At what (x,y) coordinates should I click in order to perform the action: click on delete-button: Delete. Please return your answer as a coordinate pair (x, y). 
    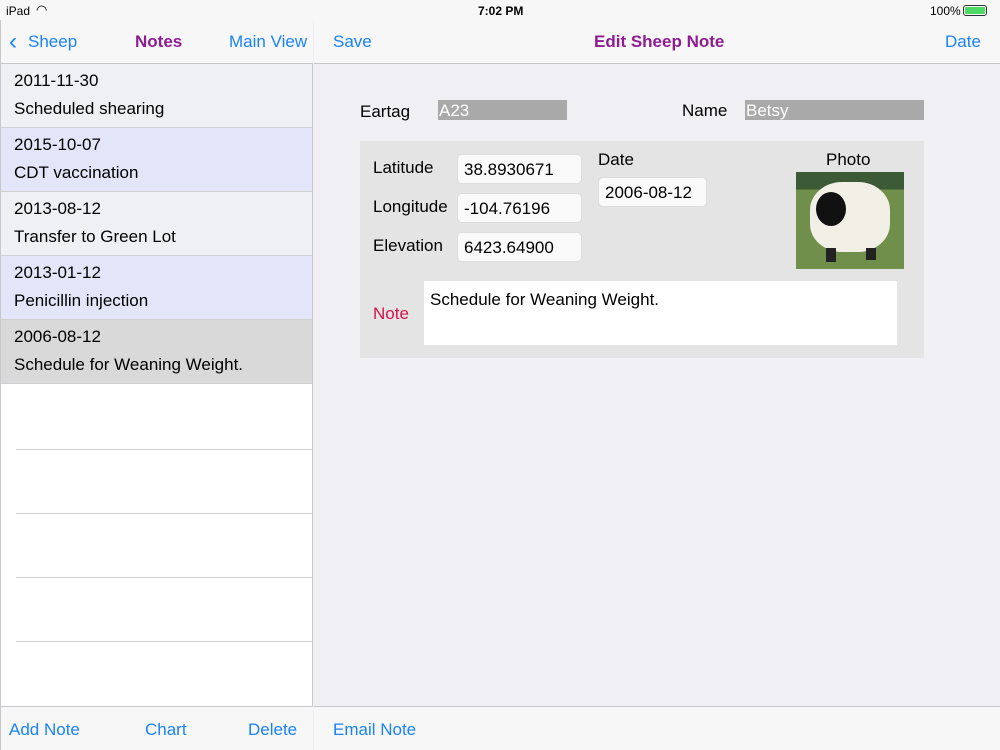
    Looking at the image, I should click on (272, 730).